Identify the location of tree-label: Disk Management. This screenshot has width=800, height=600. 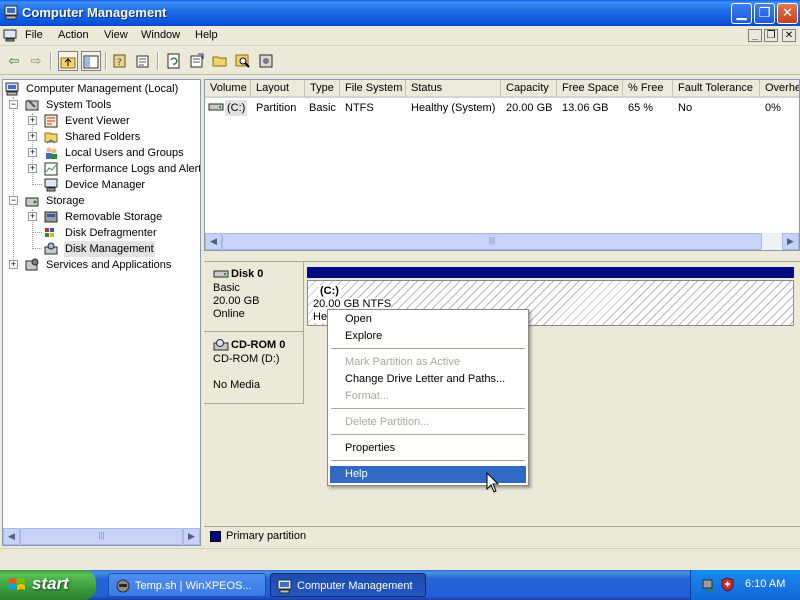
(109, 249).